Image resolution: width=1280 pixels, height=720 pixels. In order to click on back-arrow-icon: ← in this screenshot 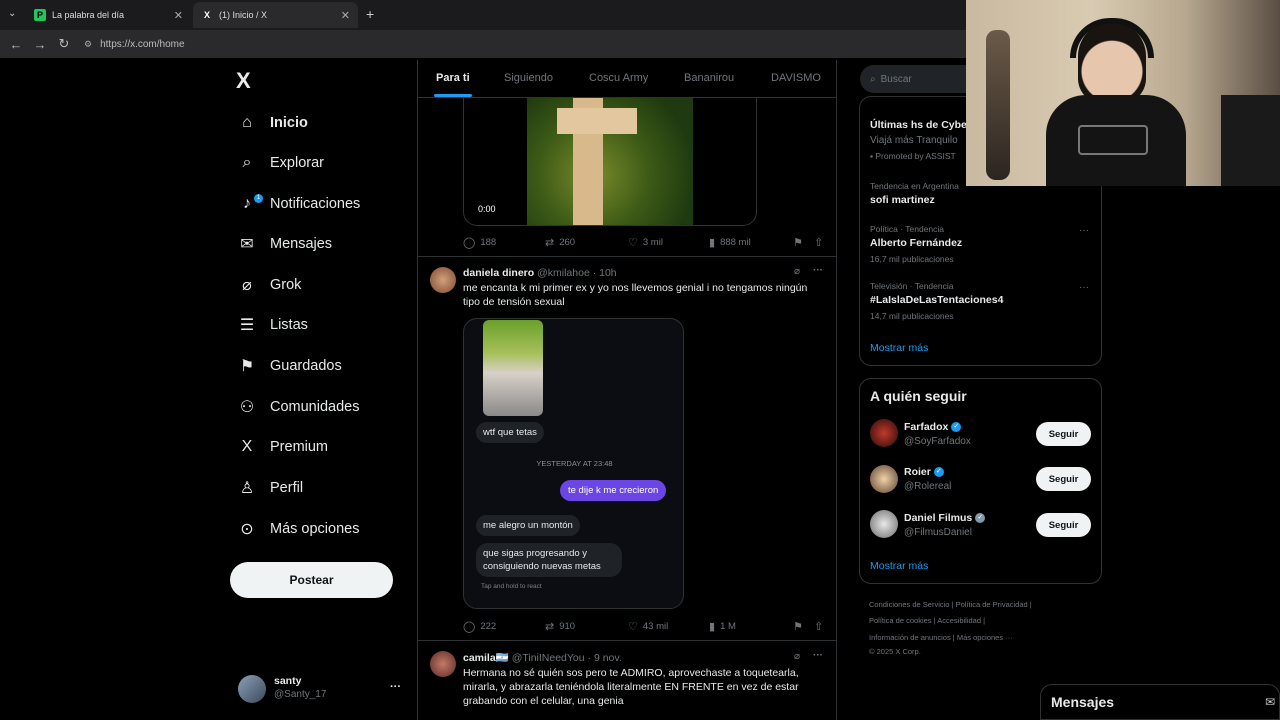, I will do `click(16, 44)`.